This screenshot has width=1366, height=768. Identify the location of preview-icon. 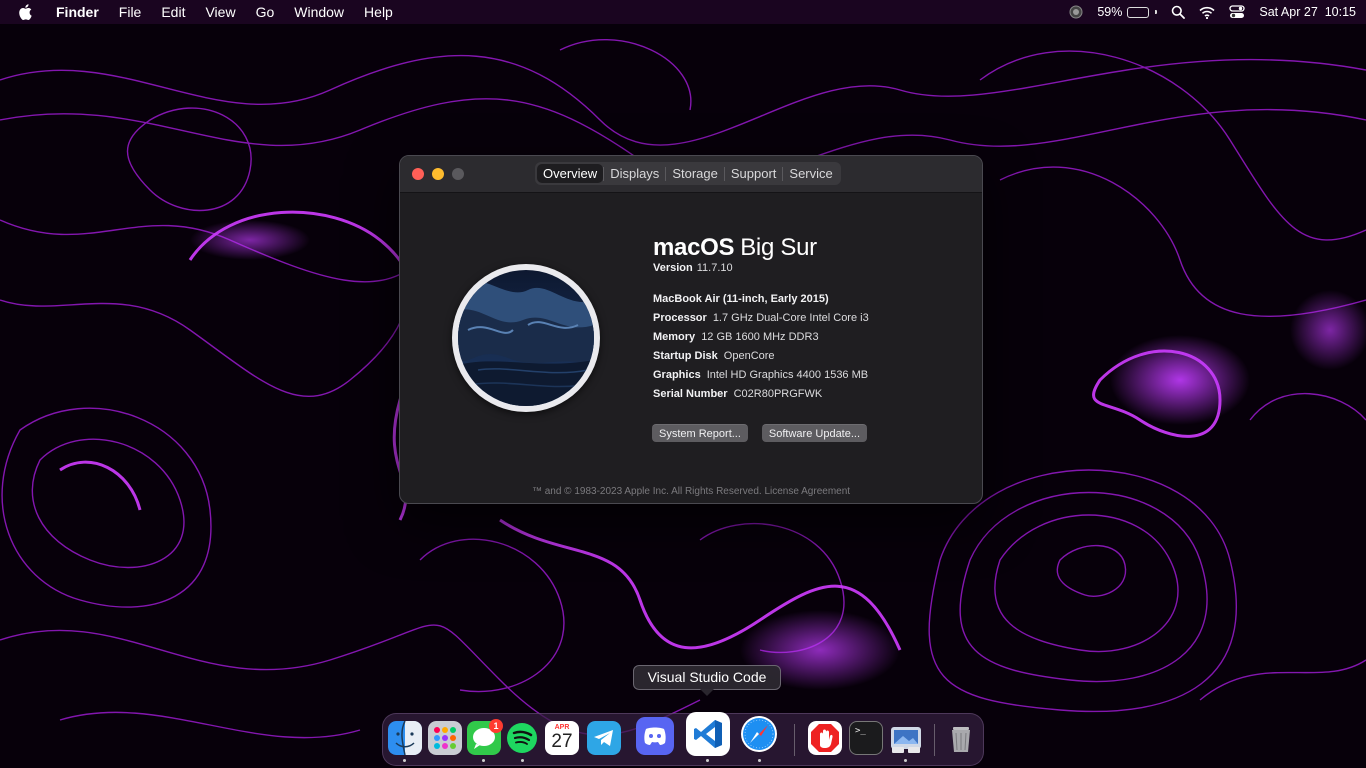
(906, 738).